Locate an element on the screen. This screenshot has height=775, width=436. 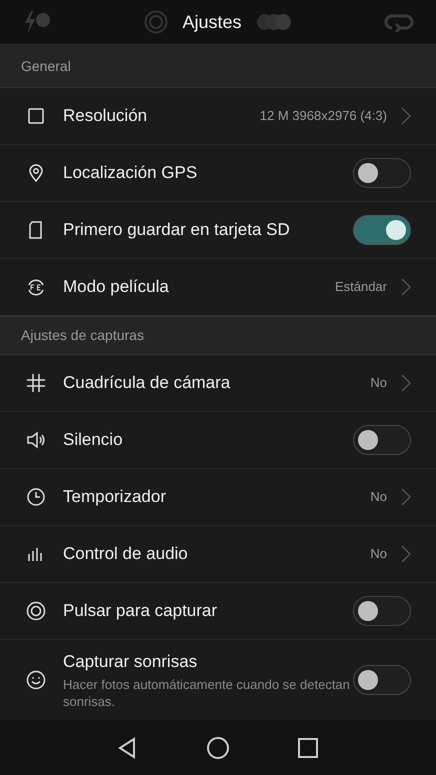
settings-row: Cuadrícula de cámara No is located at coordinates (218, 383).